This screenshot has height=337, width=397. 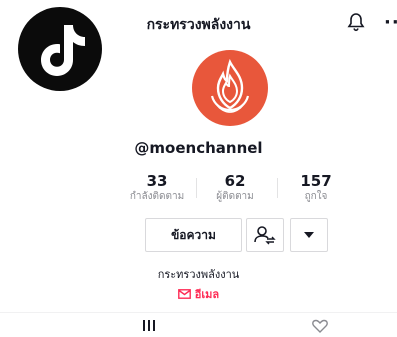 What do you see at coordinates (184, 294) in the screenshot?
I see `mail-icon` at bounding box center [184, 294].